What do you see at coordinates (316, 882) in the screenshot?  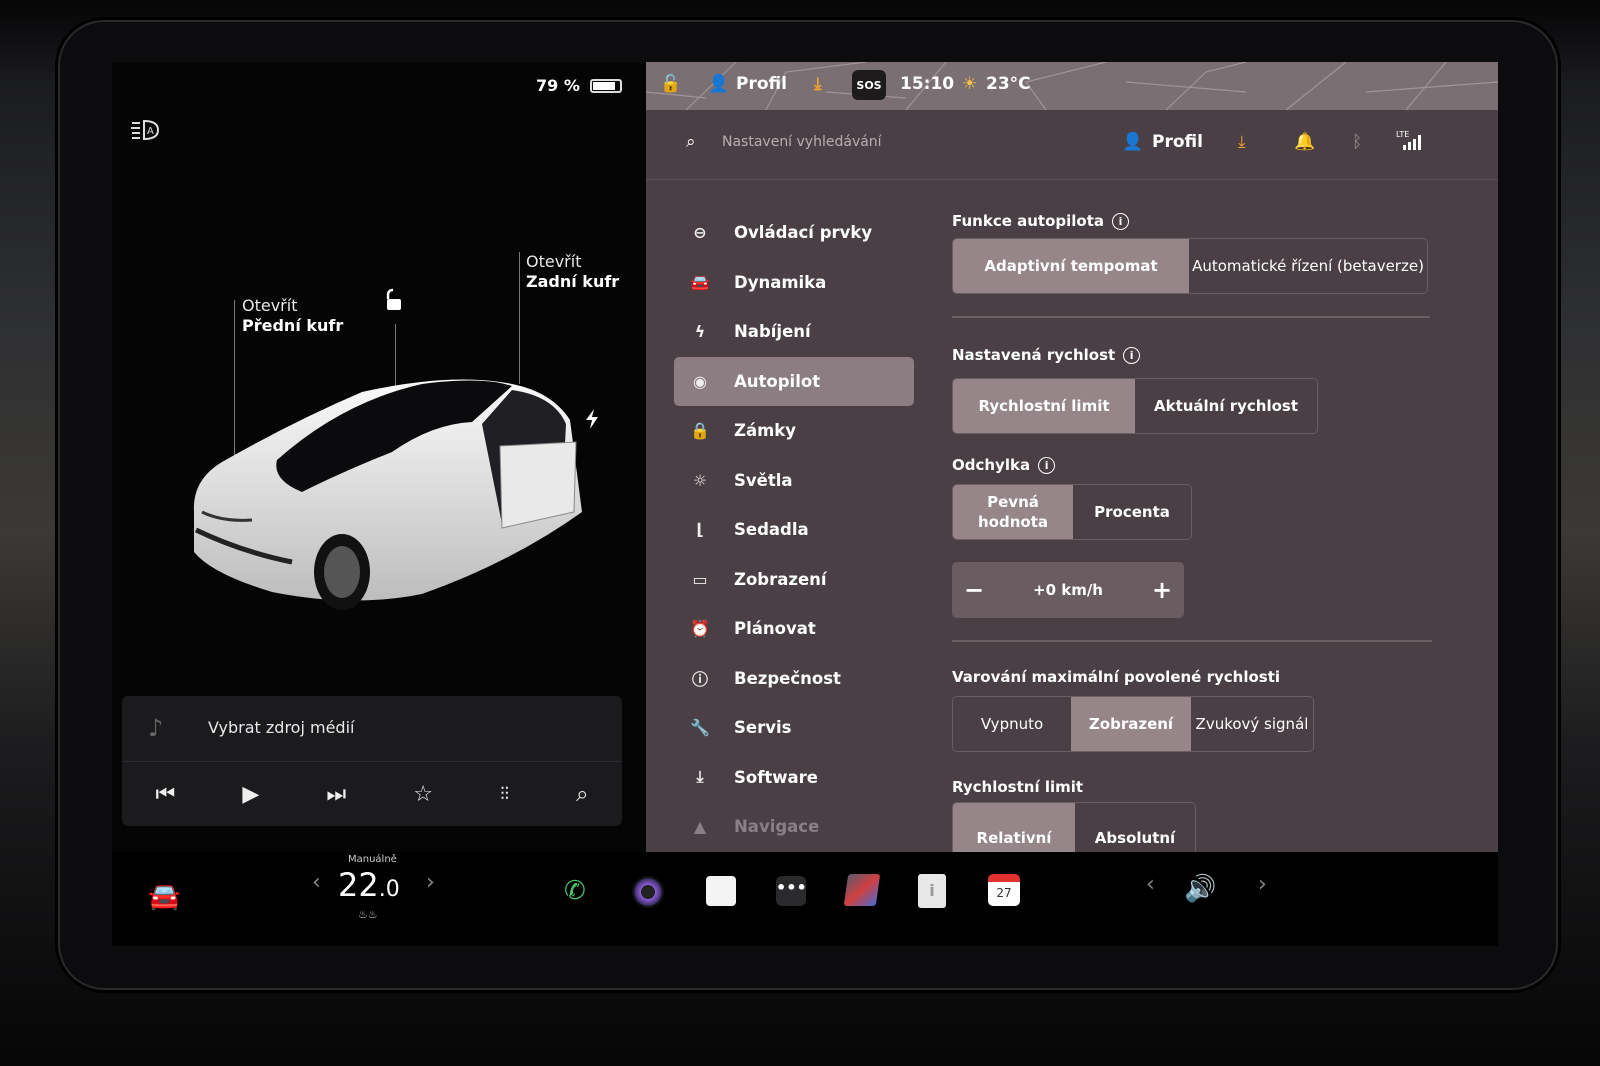 I see `temp-down-chevron-icon: ‹` at bounding box center [316, 882].